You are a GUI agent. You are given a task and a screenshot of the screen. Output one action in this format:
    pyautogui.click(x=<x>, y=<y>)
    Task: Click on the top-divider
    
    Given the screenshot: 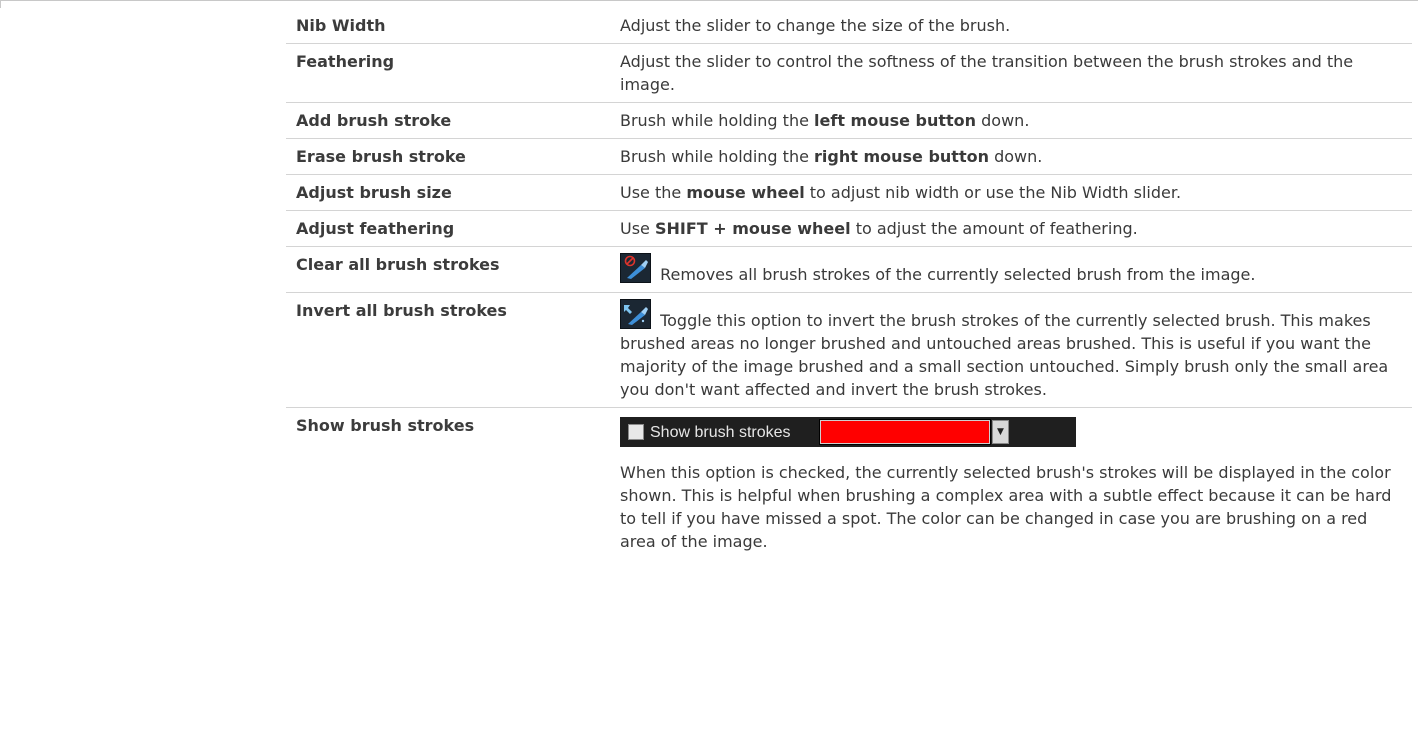 What is the action you would take?
    pyautogui.click(x=709, y=0)
    